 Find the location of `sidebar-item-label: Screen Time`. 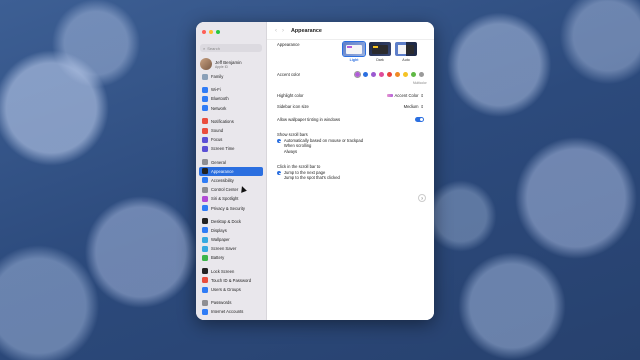

sidebar-item-label: Screen Time is located at coordinates (223, 149).